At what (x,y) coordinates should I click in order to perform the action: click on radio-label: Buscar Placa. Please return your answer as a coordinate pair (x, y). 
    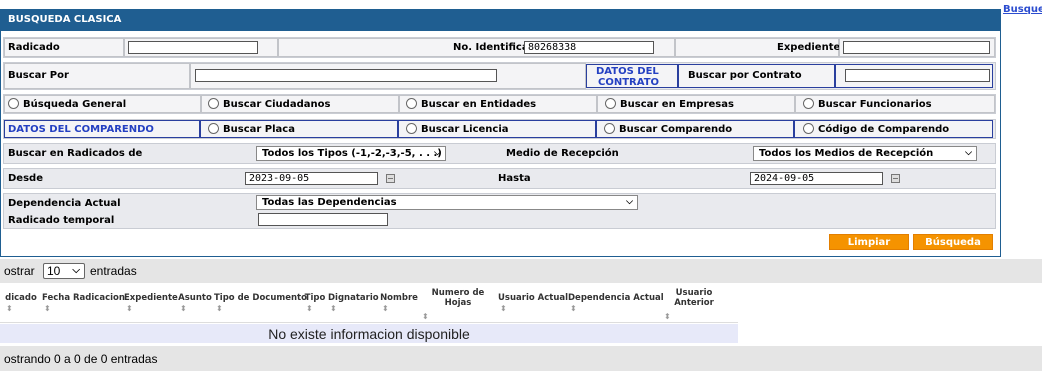
    Looking at the image, I should click on (259, 129).